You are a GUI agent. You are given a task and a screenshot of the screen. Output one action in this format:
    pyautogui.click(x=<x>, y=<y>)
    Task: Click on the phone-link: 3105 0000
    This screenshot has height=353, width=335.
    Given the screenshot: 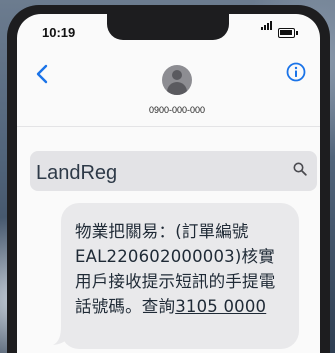 What is the action you would take?
    pyautogui.click(x=220, y=306)
    